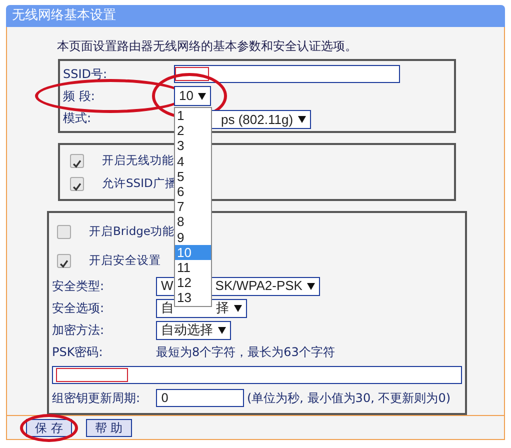 This screenshot has height=448, width=511. I want to click on select-dropdown: 10, so click(193, 96).